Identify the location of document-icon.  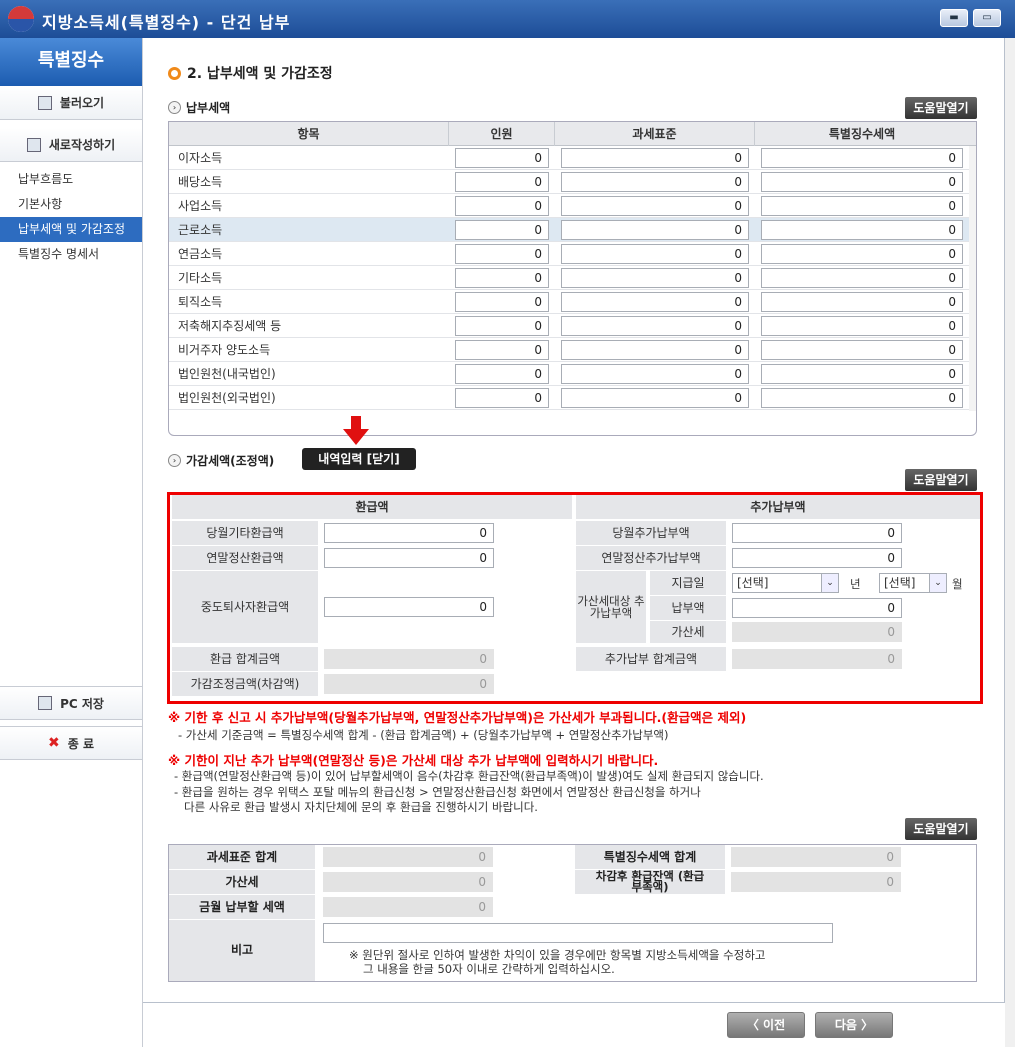
(33, 144).